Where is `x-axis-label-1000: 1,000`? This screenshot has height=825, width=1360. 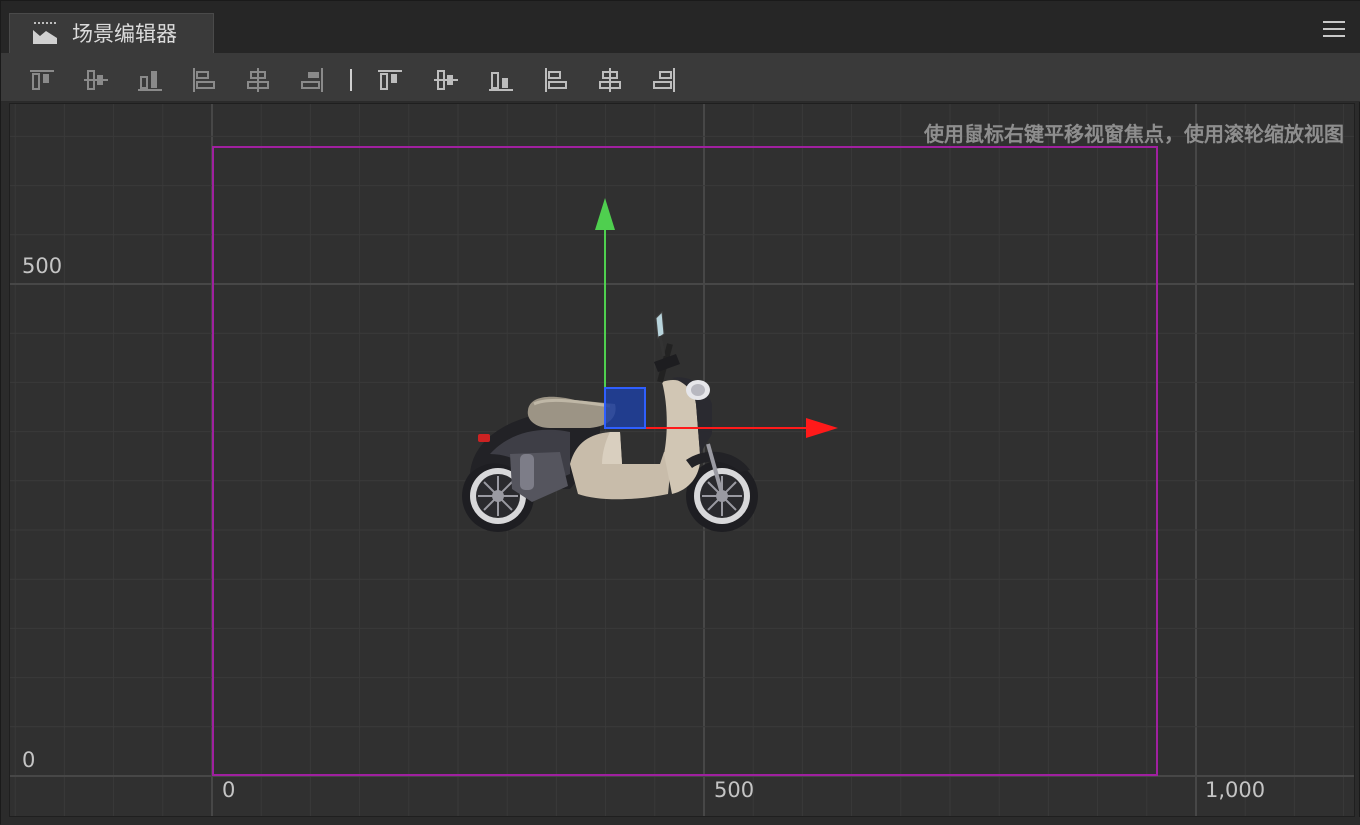
x-axis-label-1000: 1,000 is located at coordinates (1235, 790).